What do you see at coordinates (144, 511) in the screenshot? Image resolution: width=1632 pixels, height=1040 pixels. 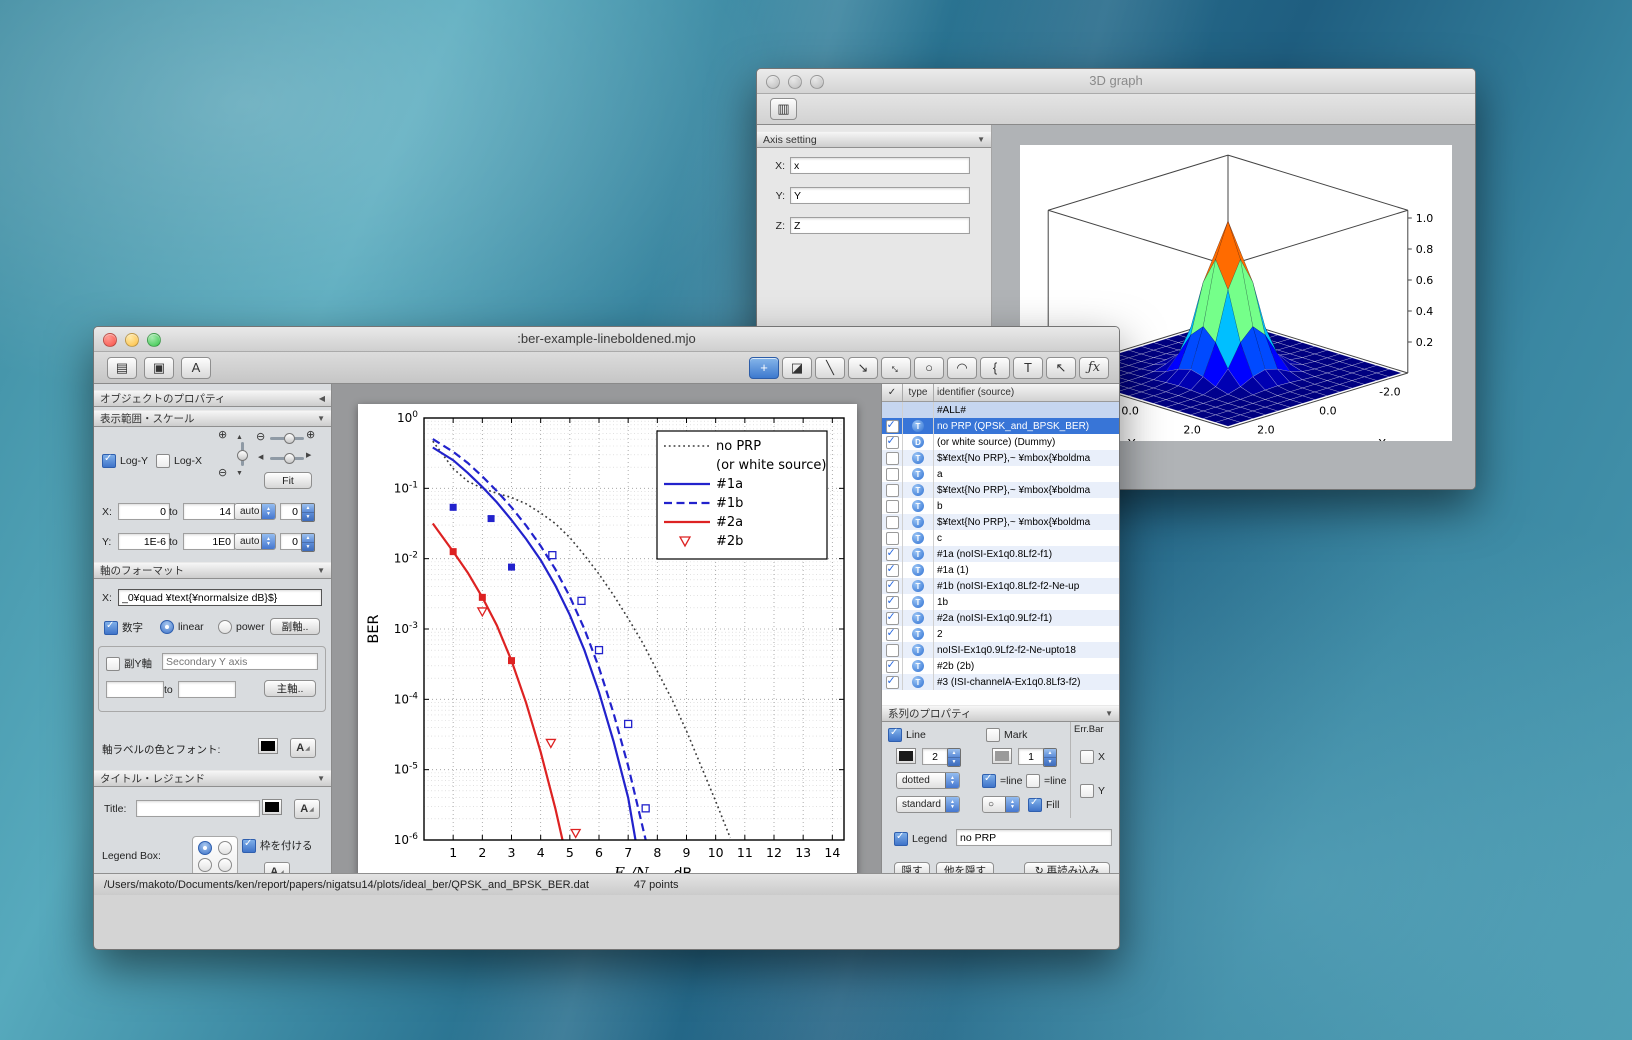 I see `x-from-input` at bounding box center [144, 511].